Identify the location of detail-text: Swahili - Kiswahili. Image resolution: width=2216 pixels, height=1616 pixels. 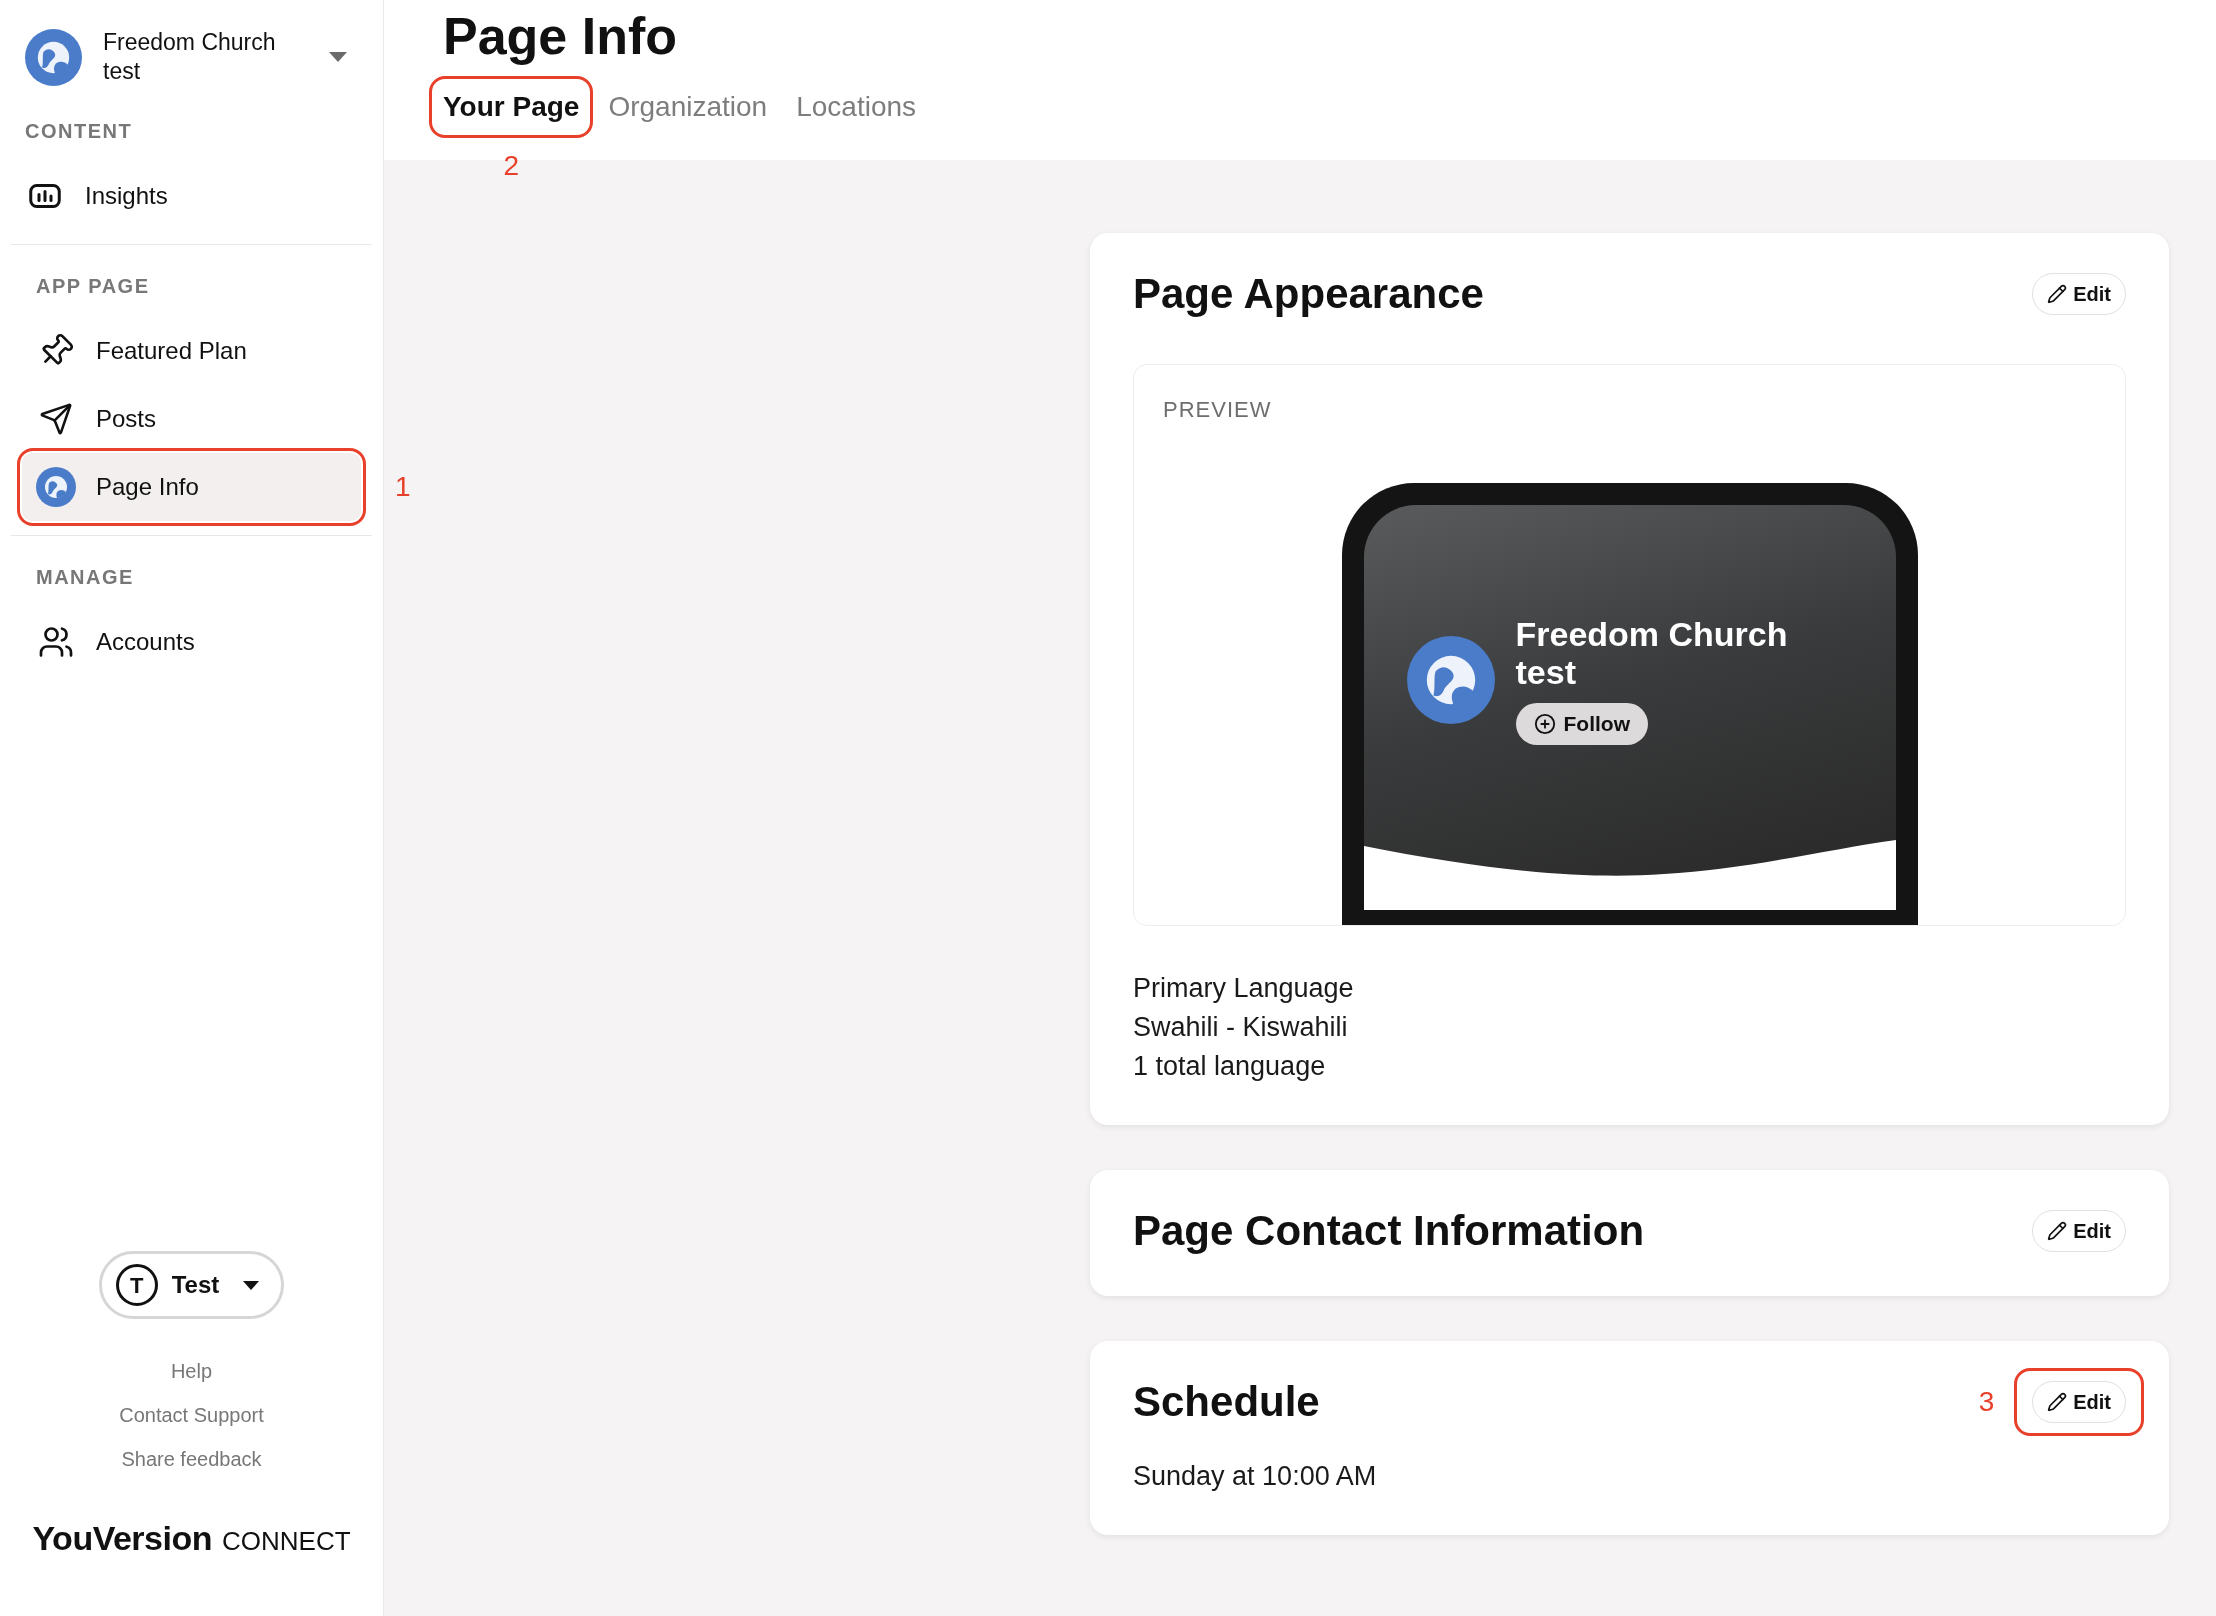
(1241, 1027).